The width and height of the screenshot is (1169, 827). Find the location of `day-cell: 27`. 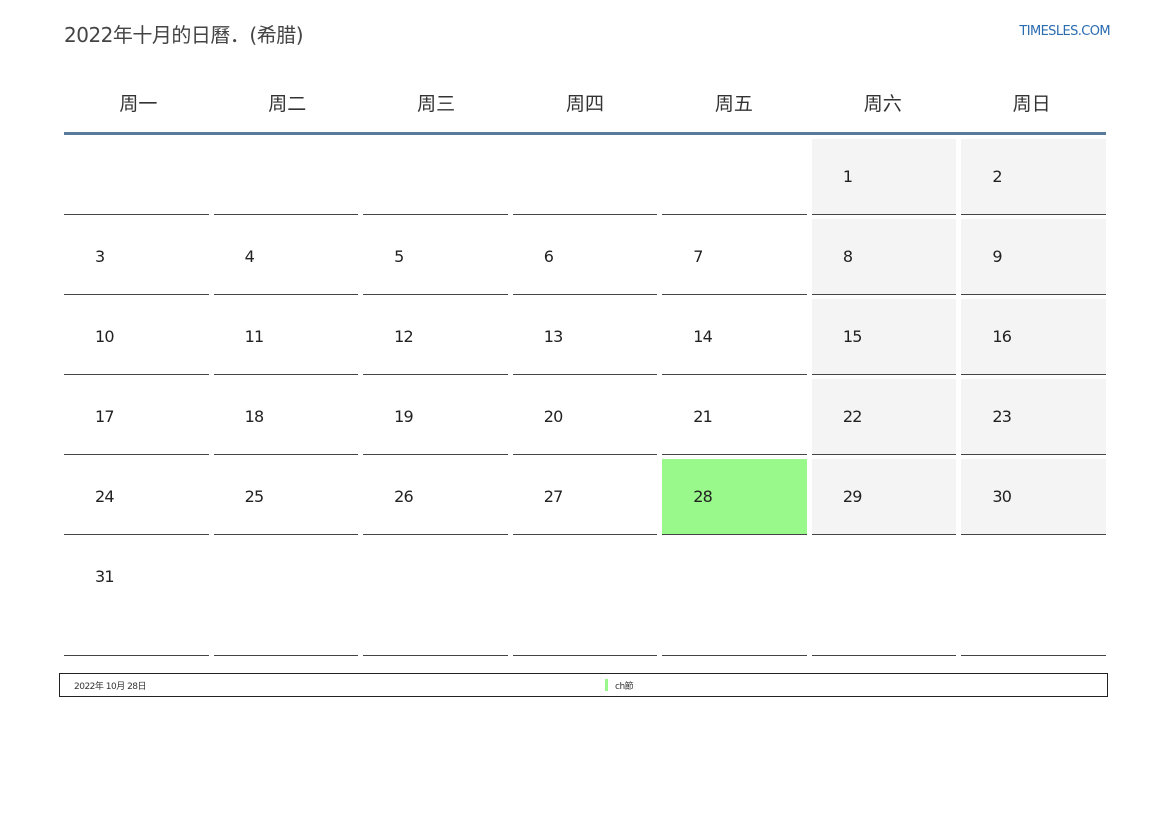

day-cell: 27 is located at coordinates (585, 497).